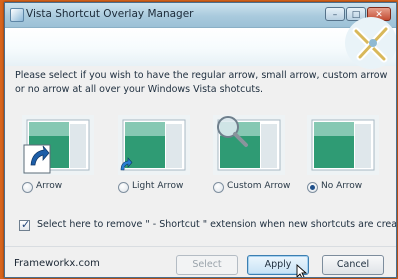 The width and height of the screenshot is (398, 279). What do you see at coordinates (158, 186) in the screenshot?
I see `radio-light-arrow-label: Light Arrow` at bounding box center [158, 186].